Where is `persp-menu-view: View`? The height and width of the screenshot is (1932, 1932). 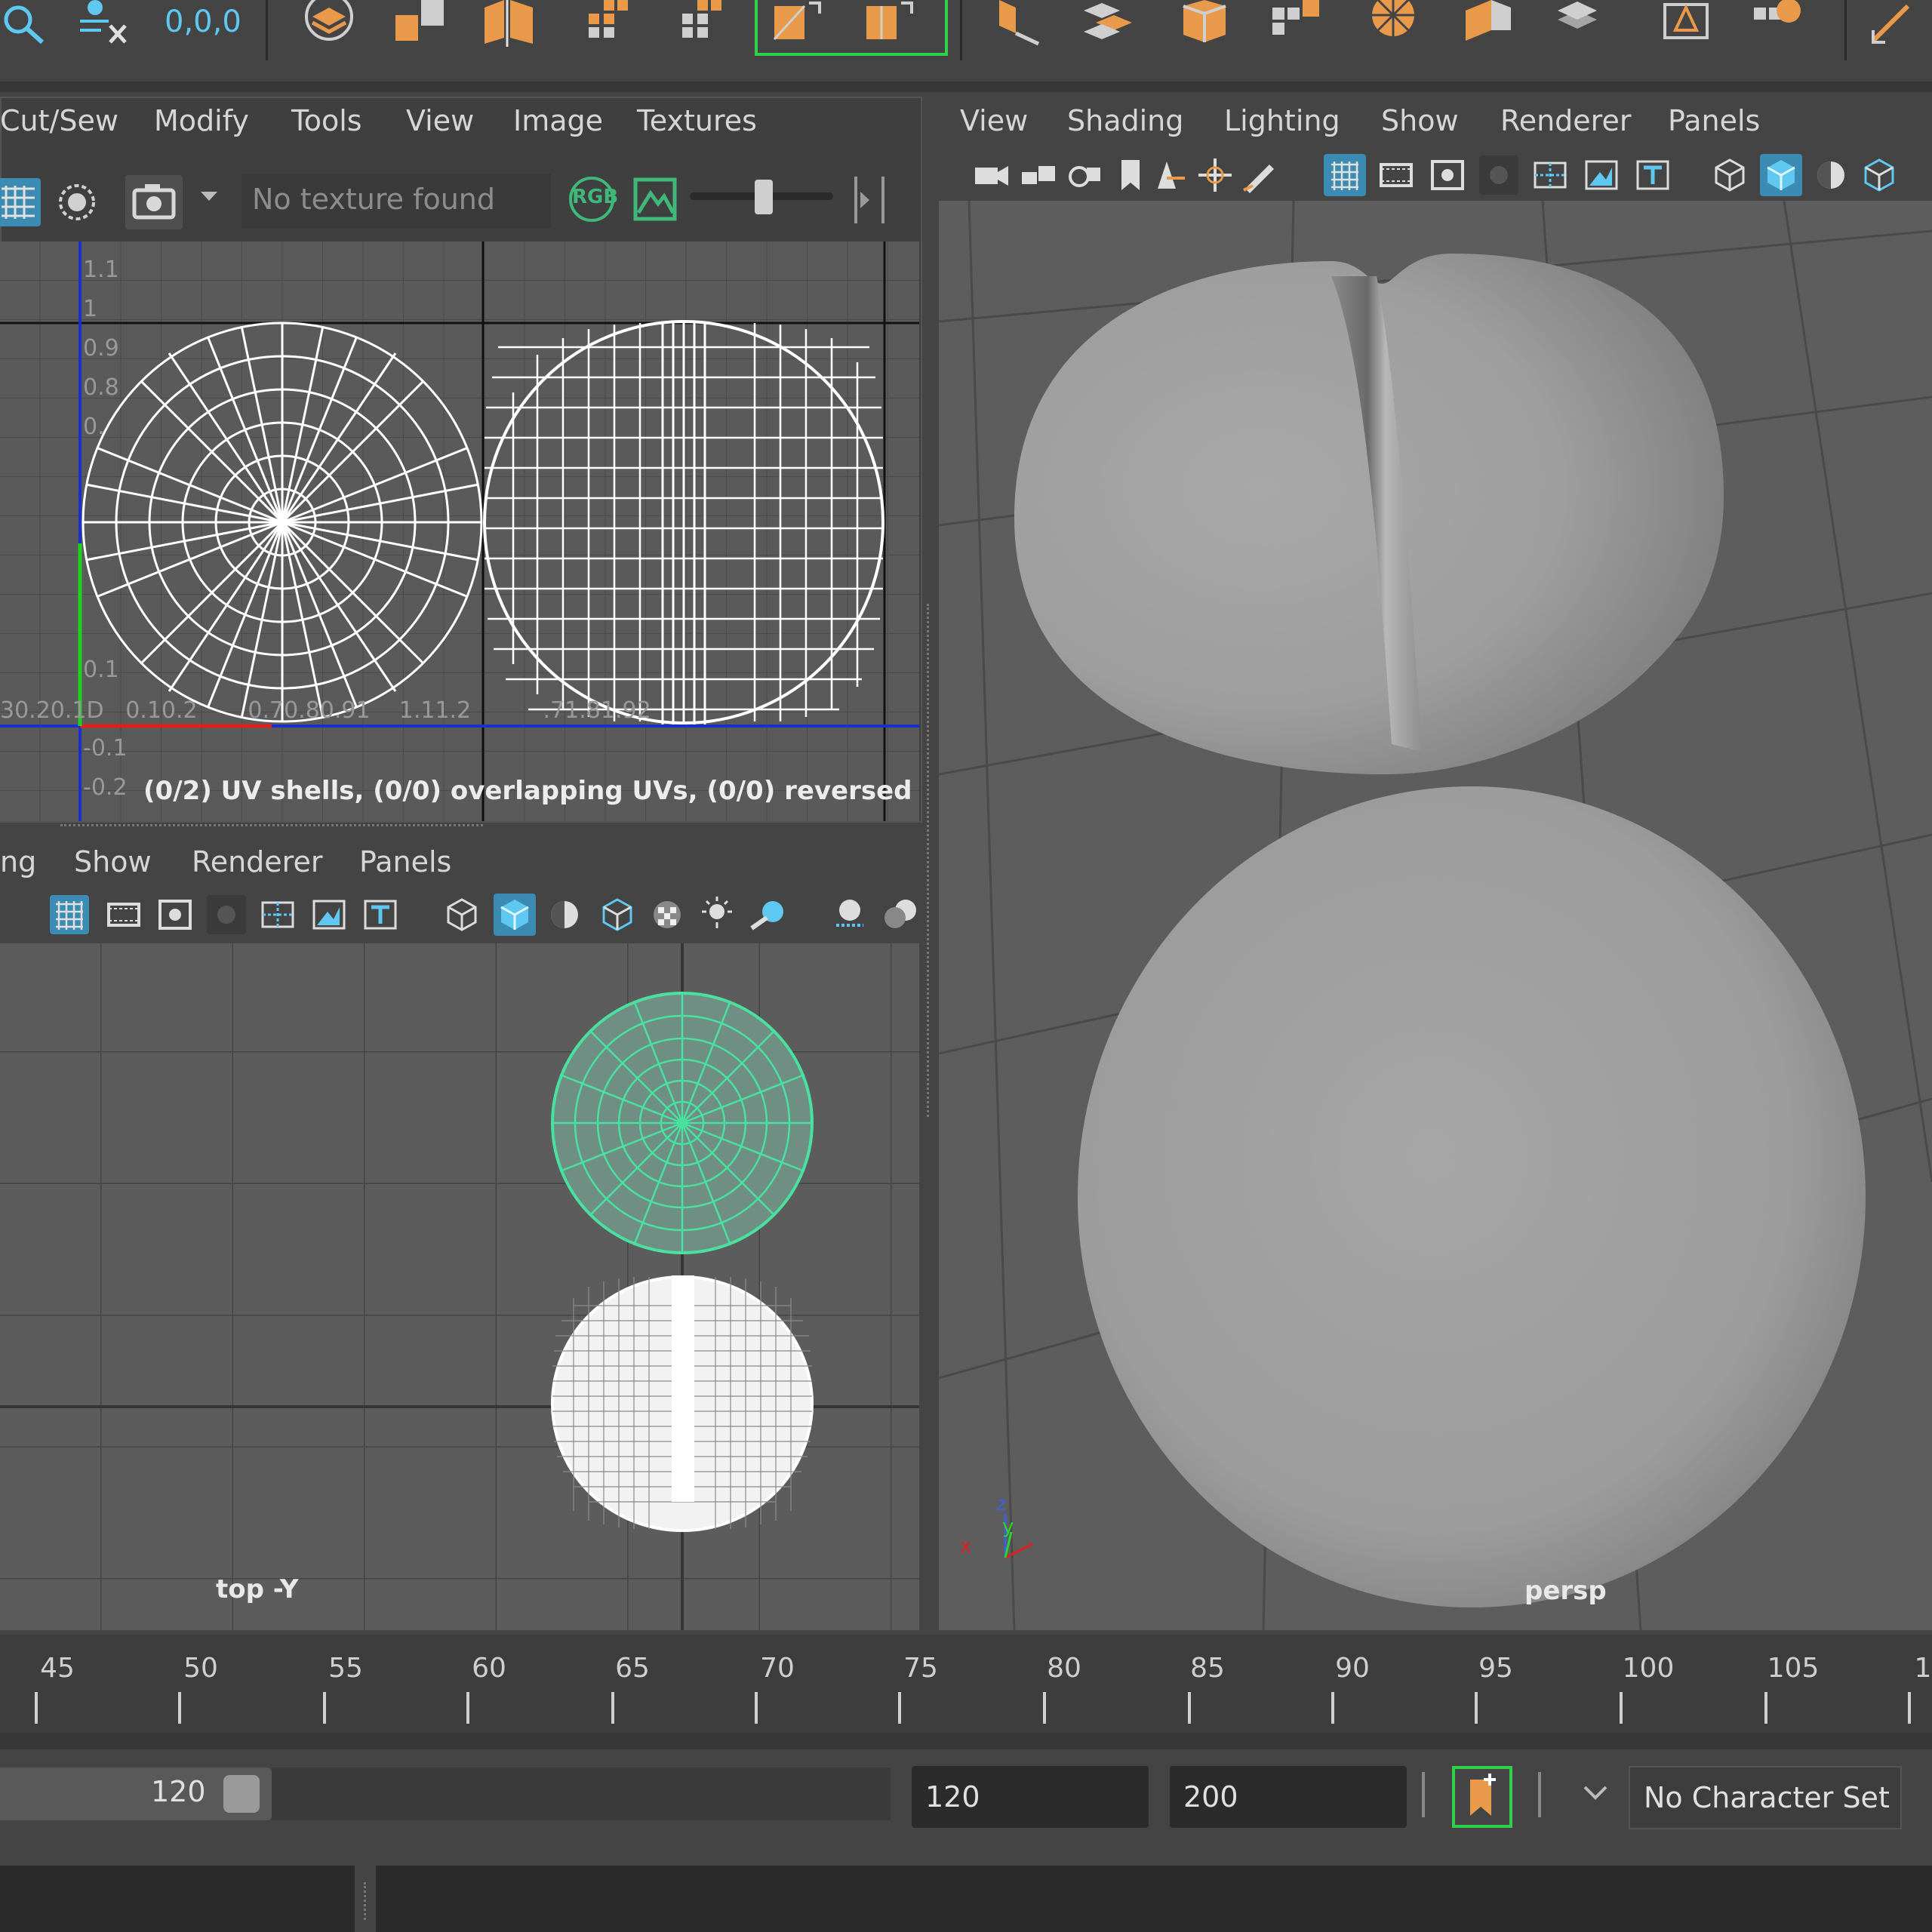 persp-menu-view: View is located at coordinates (994, 120).